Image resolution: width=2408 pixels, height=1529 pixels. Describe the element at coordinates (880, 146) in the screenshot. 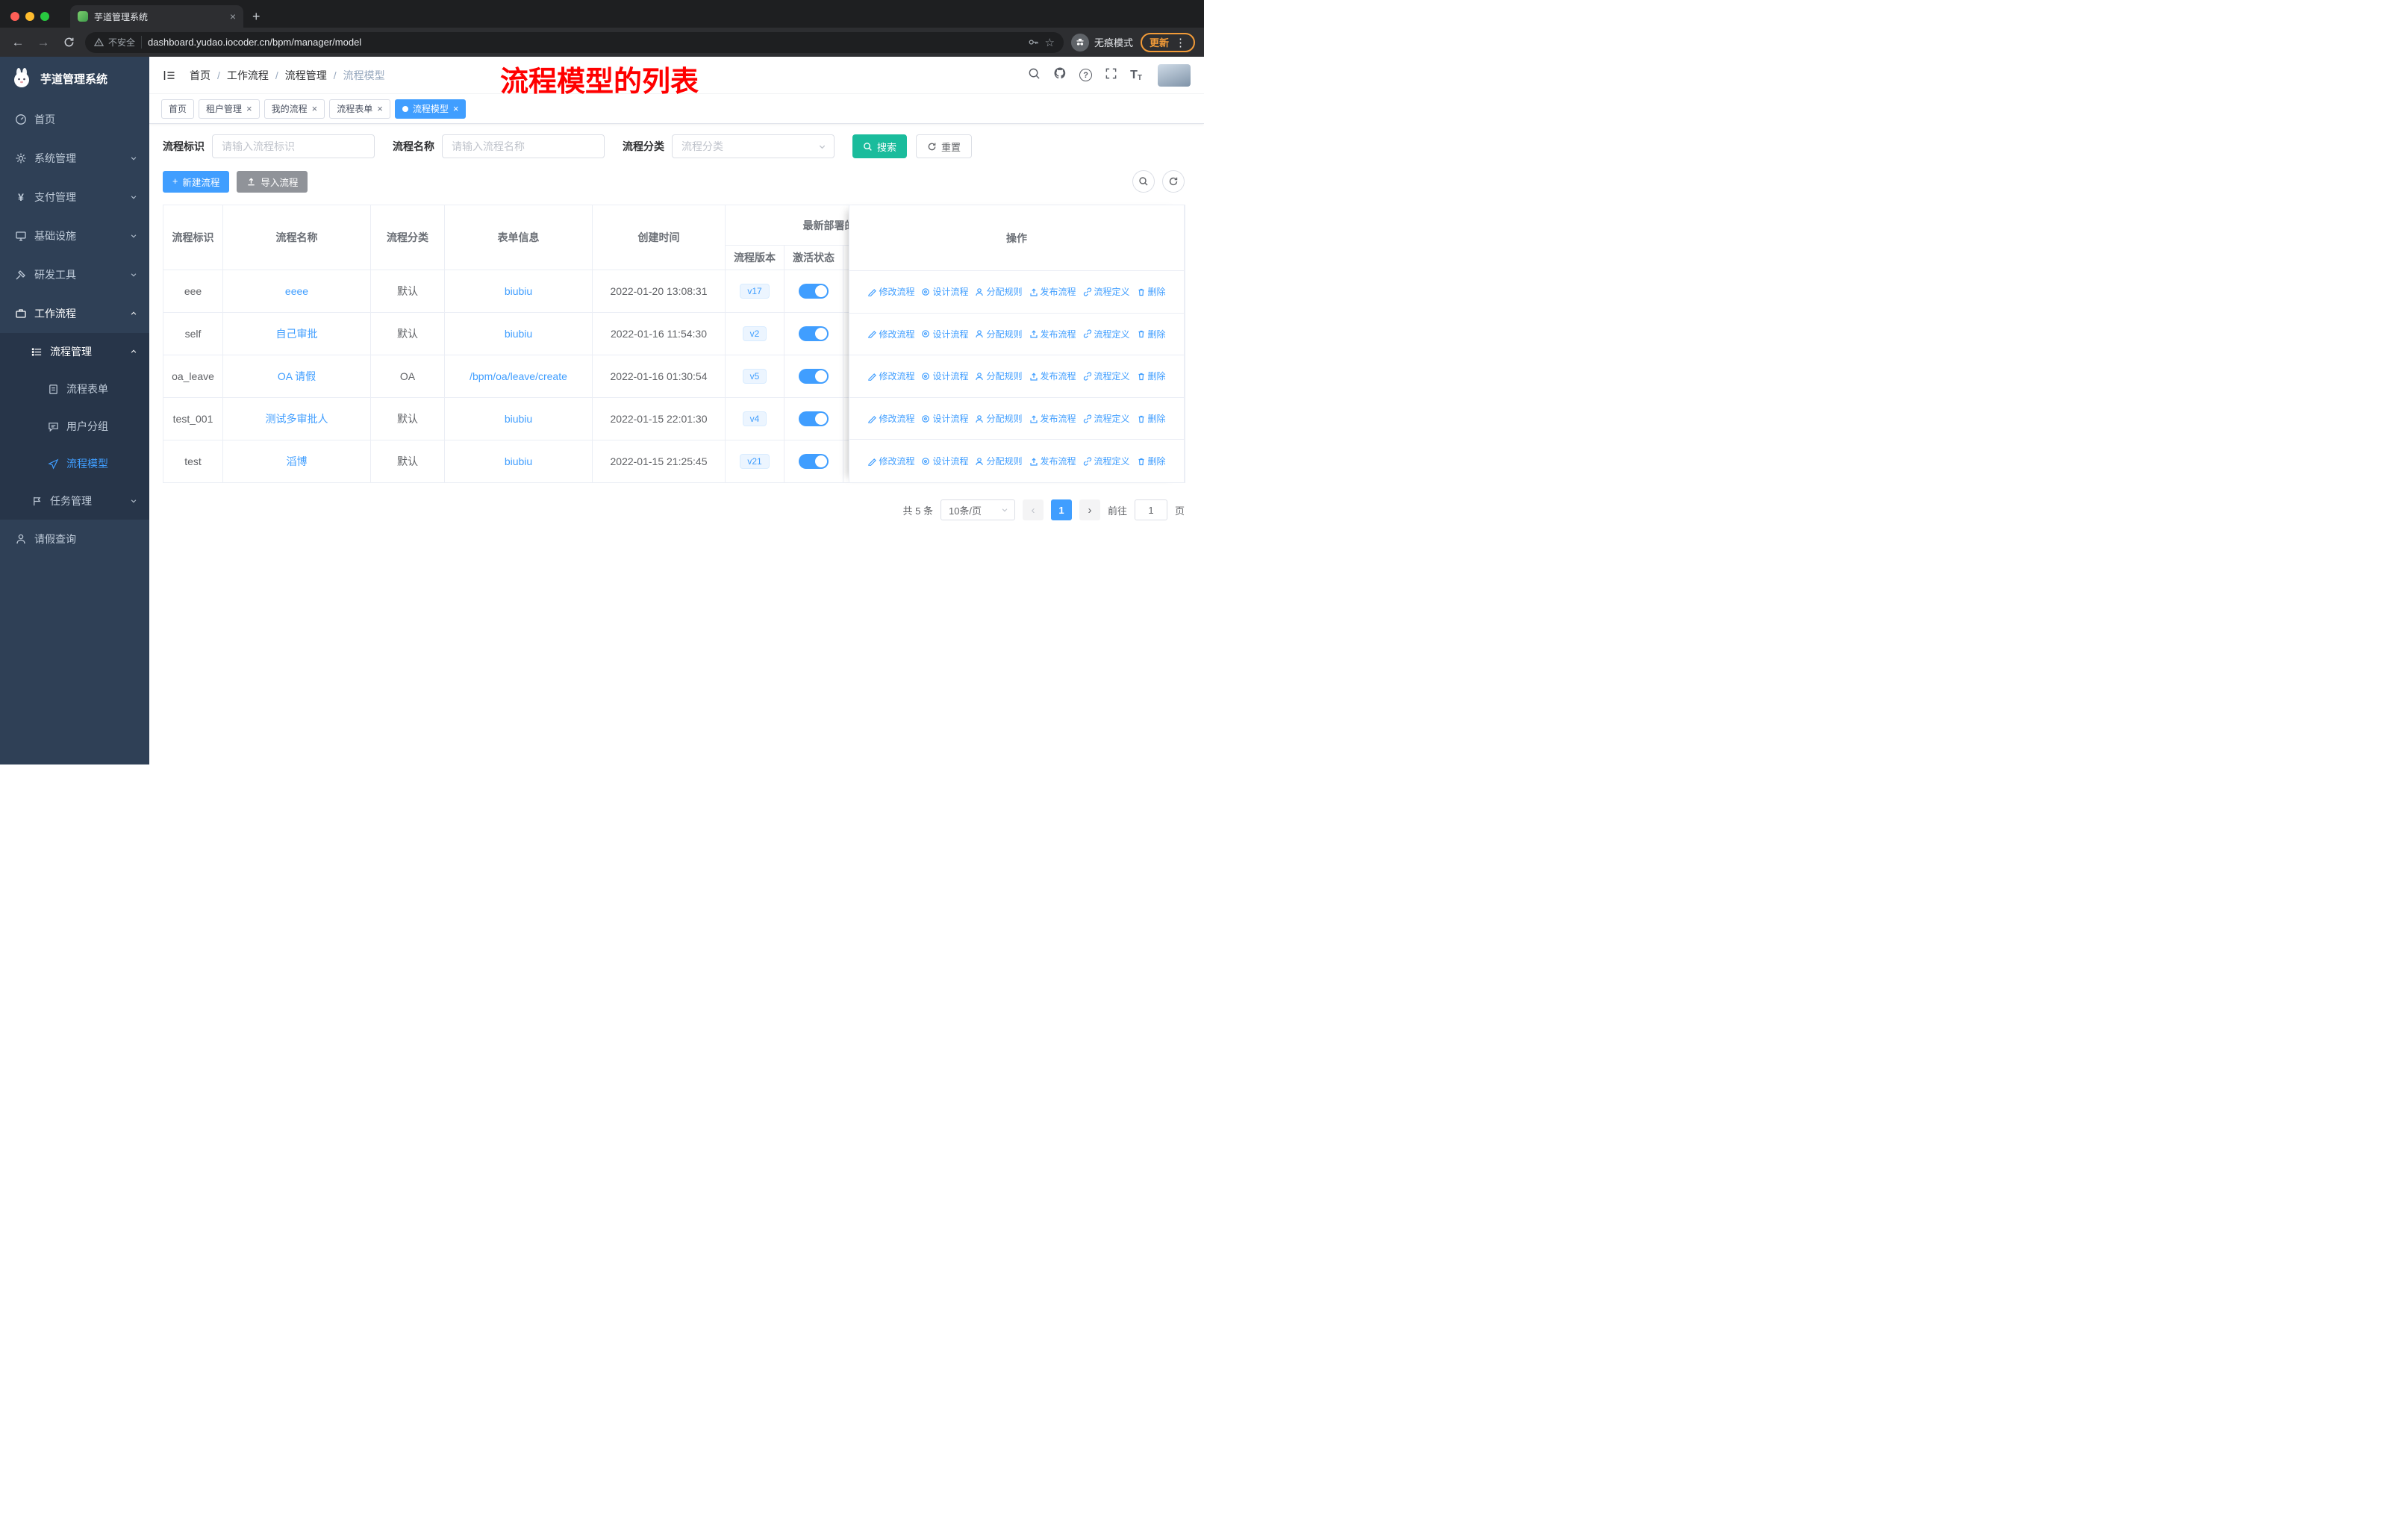

I see `search-button: 搜索` at that location.